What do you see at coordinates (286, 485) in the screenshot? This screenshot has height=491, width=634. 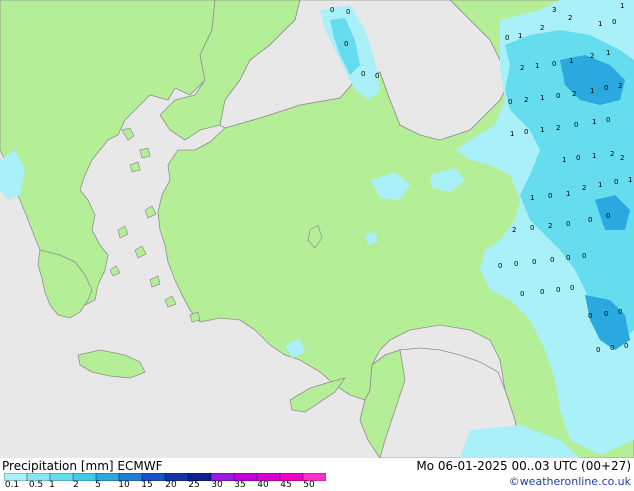 I see `scale-tick-label: 45` at bounding box center [286, 485].